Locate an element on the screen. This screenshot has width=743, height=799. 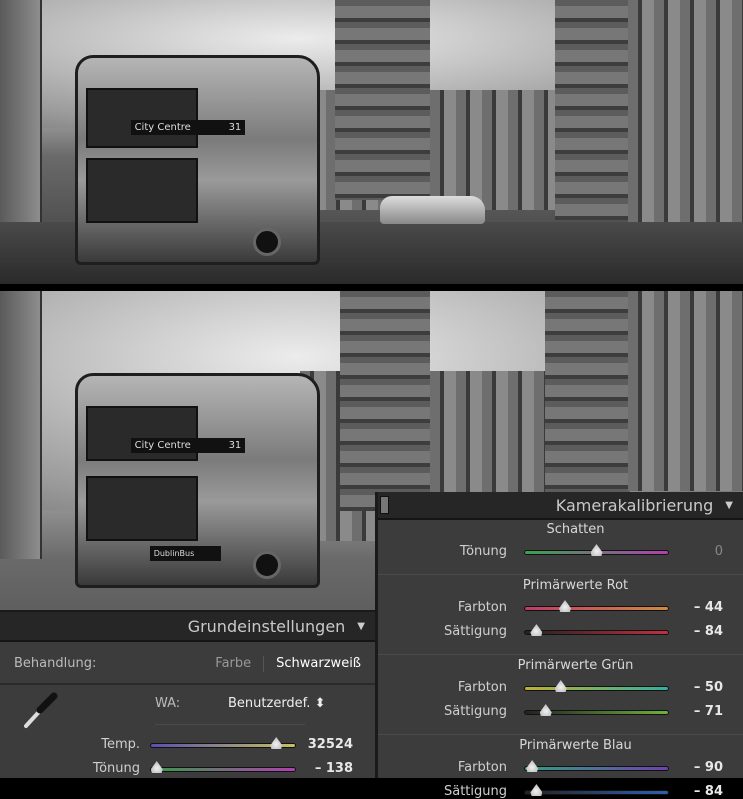
slider-value: – 71 is located at coordinates (708, 711).